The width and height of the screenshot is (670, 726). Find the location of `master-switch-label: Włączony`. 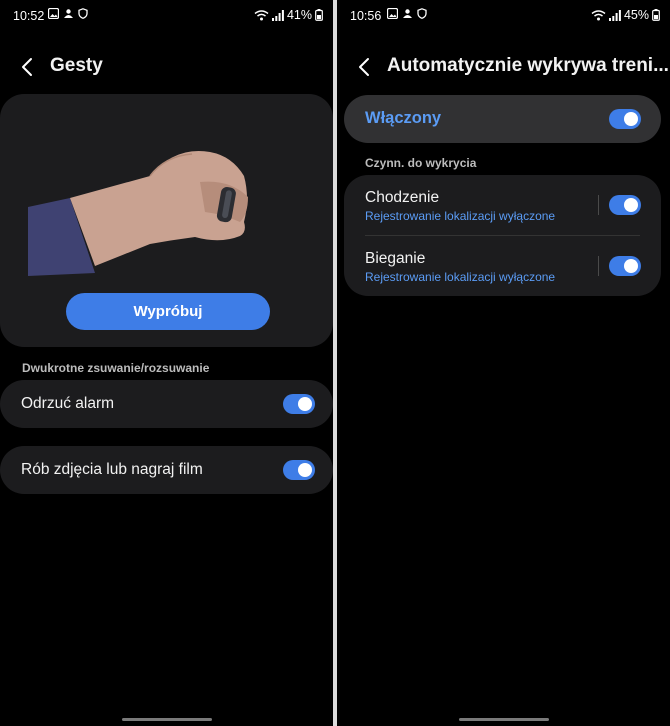

master-switch-label: Włączony is located at coordinates (403, 118).